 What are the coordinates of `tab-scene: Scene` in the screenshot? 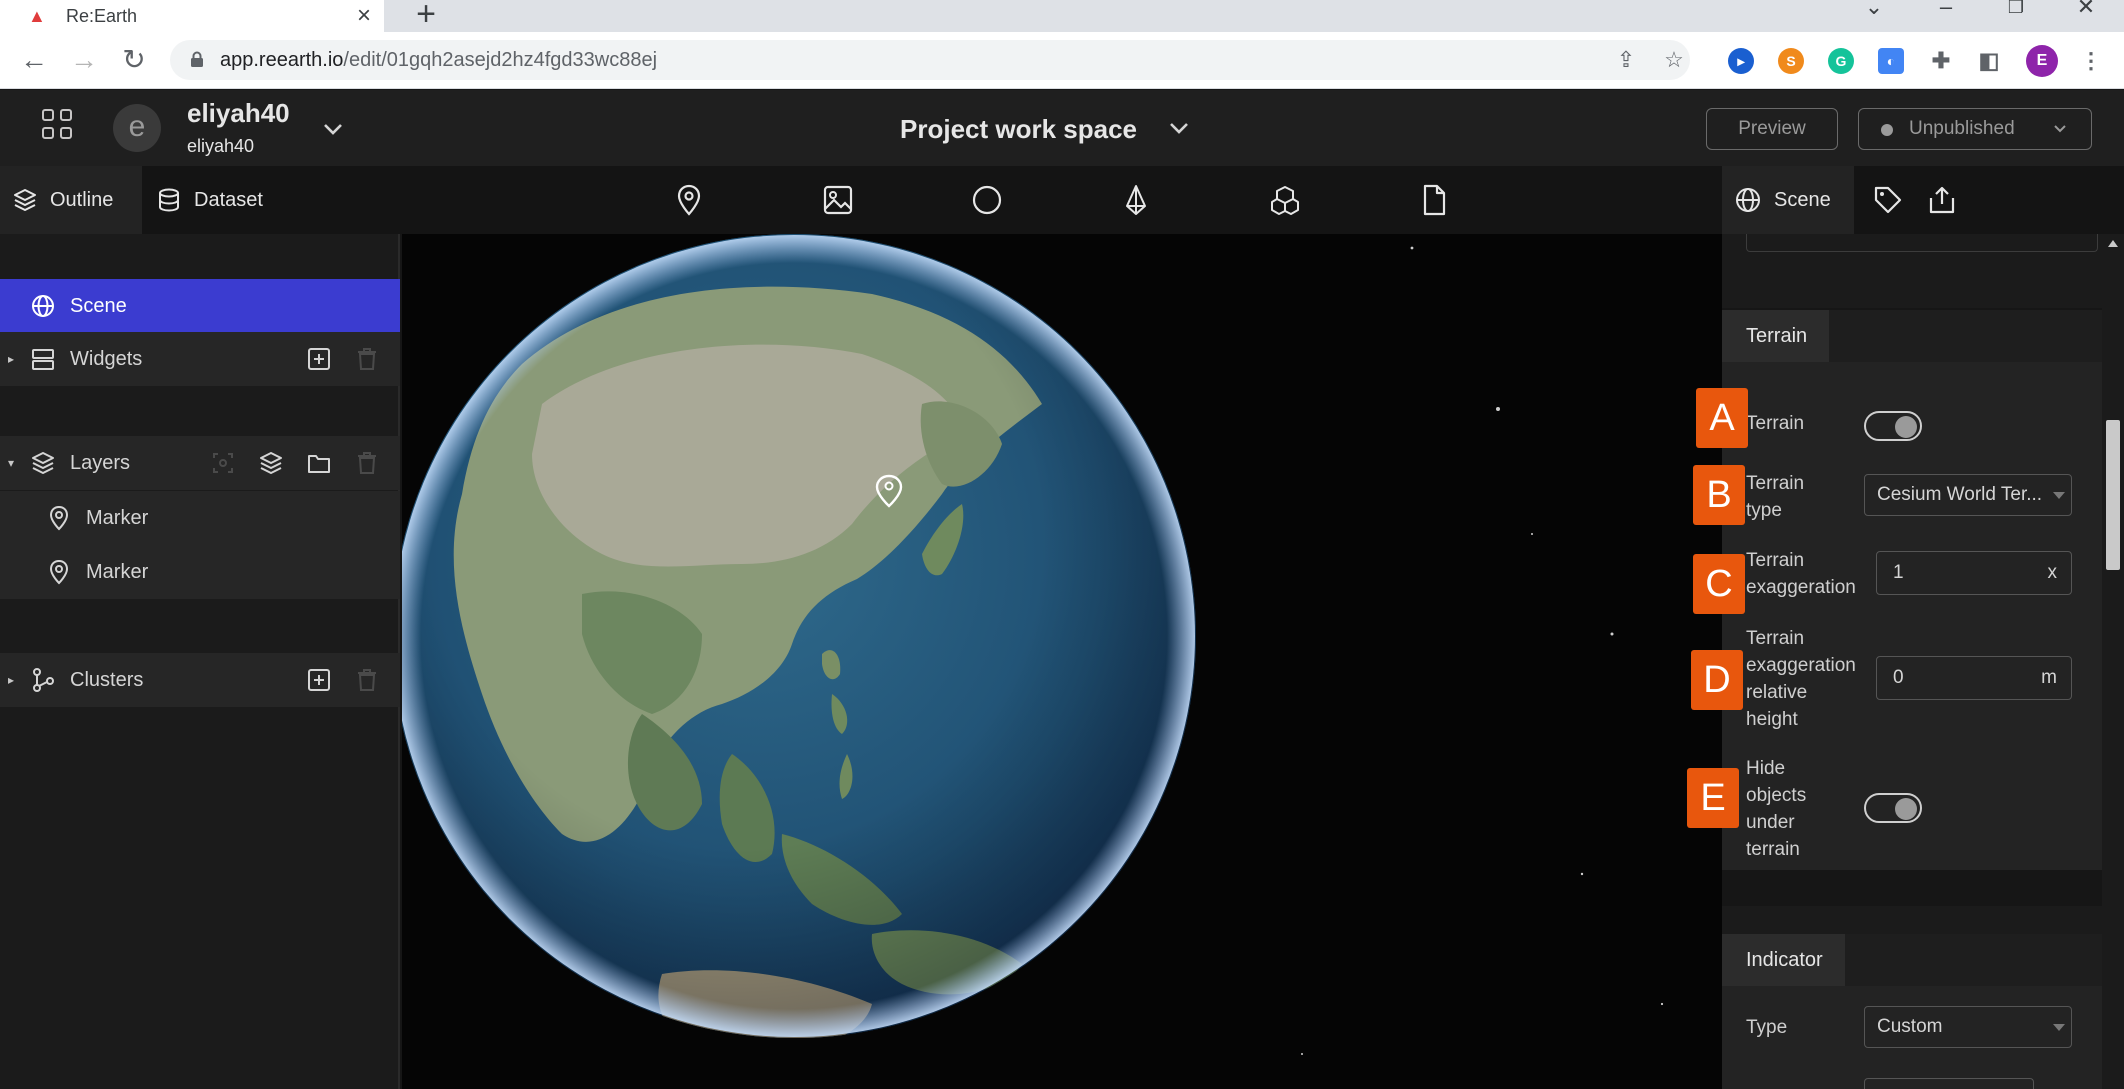 It's located at (1788, 200).